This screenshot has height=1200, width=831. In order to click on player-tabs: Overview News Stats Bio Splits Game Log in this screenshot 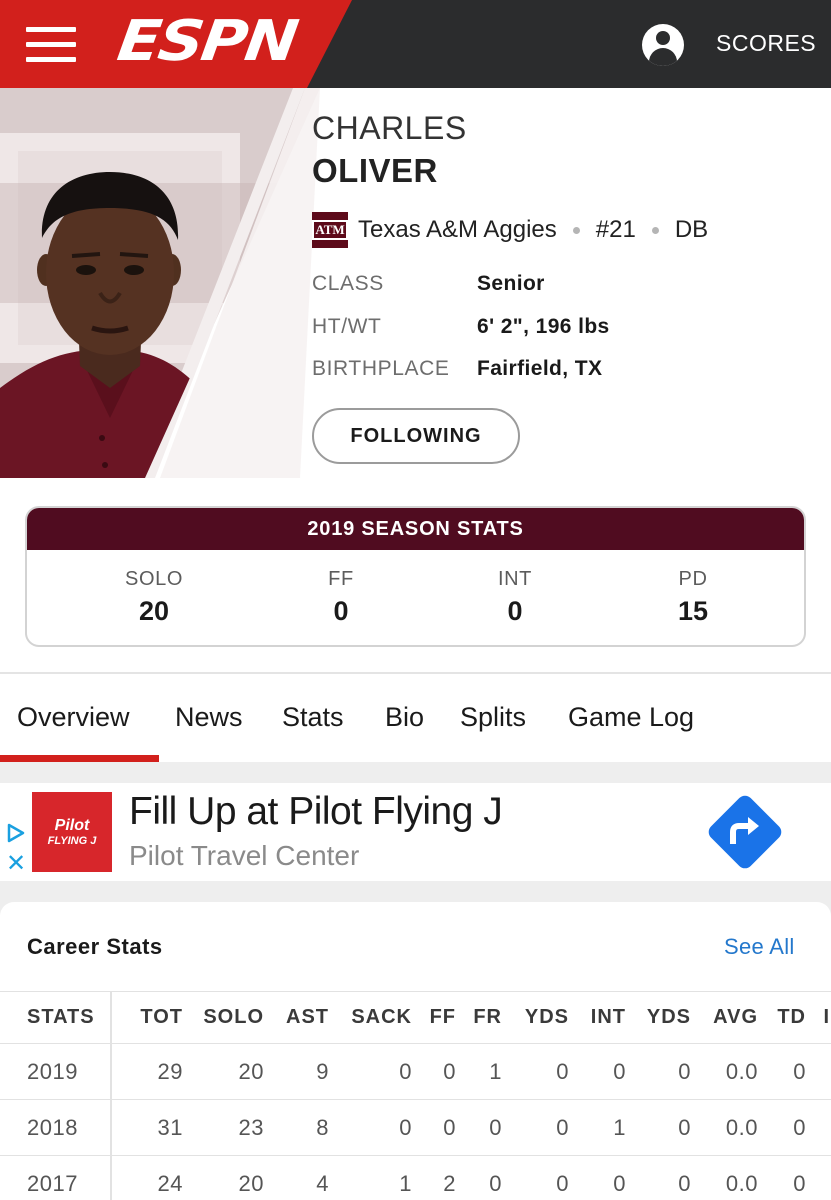, I will do `click(415, 718)`.